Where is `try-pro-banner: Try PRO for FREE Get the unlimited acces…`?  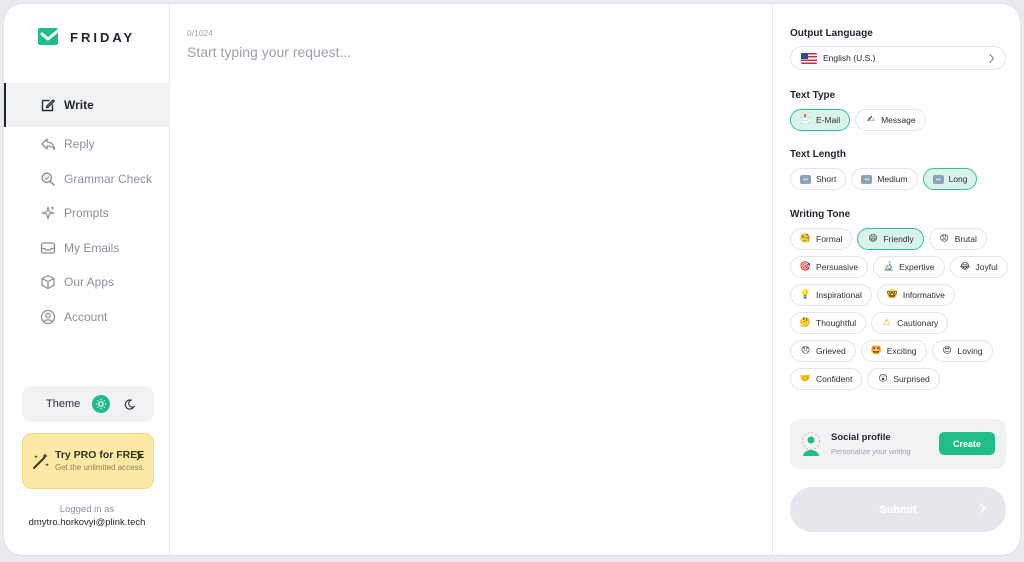
try-pro-banner: Try PRO for FREE Get the unlimited acces… is located at coordinates (88, 461).